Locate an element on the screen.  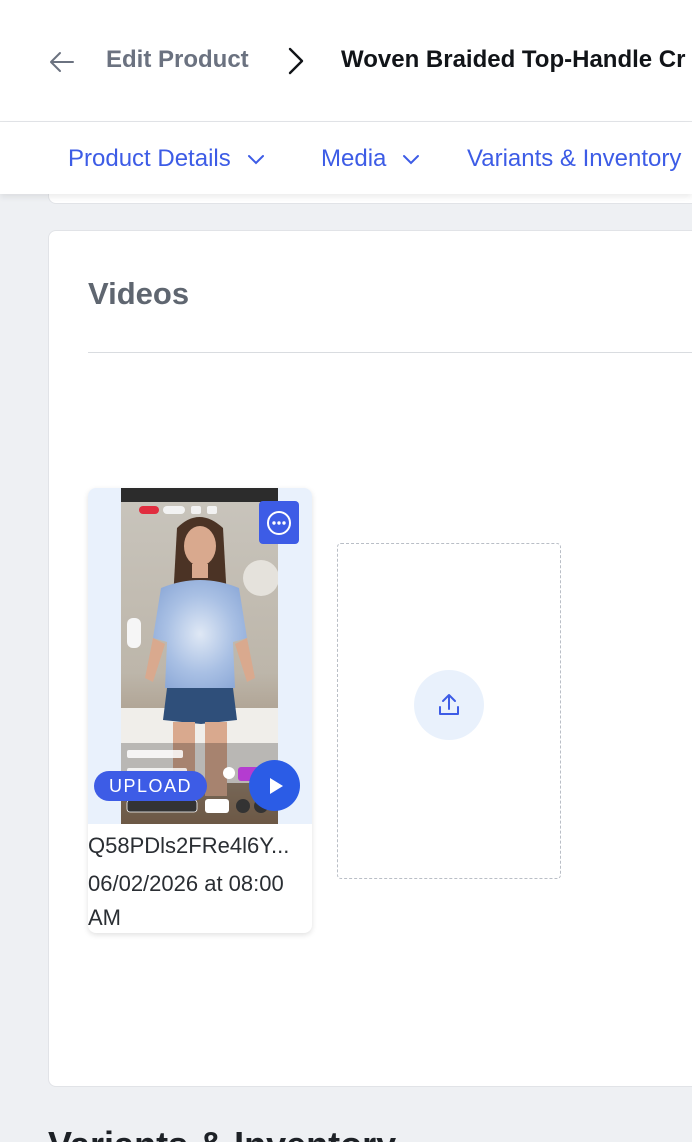
tab-label: Variants & Inventory is located at coordinates (574, 158).